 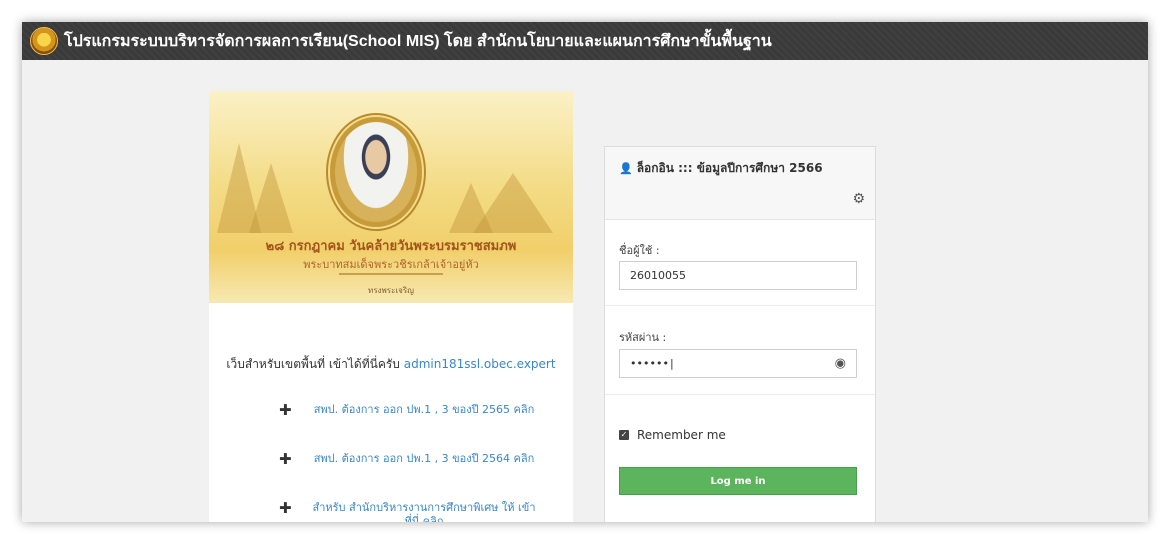 What do you see at coordinates (840, 363) in the screenshot?
I see `eye-icon: ◉` at bounding box center [840, 363].